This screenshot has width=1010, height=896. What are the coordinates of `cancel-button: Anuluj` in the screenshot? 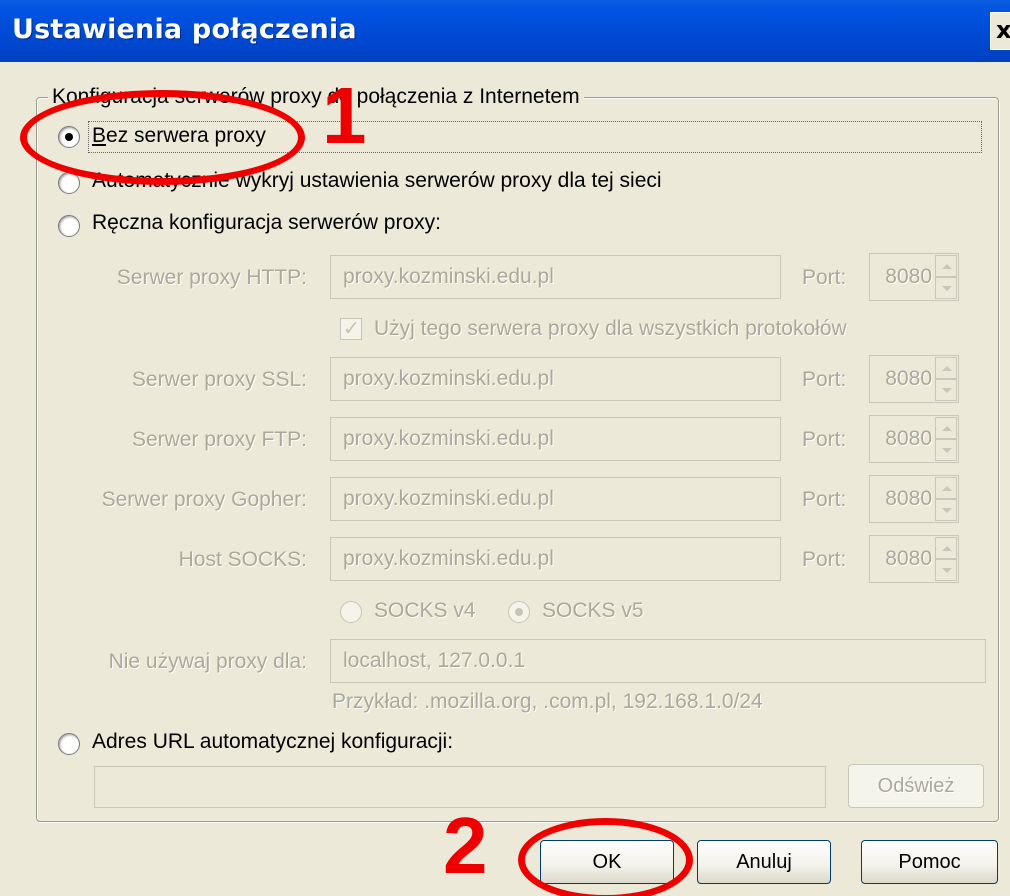 It's located at (764, 862).